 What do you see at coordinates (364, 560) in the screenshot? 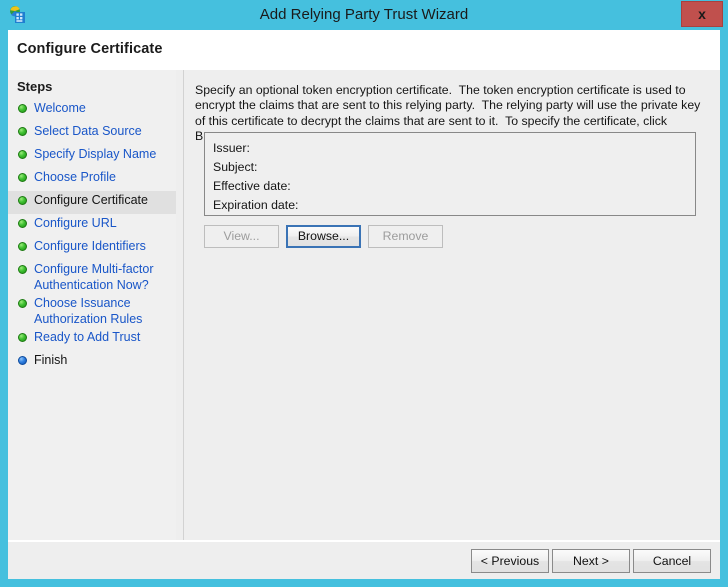
I see `wizard-footer: < Previous Next > Cancel` at bounding box center [364, 560].